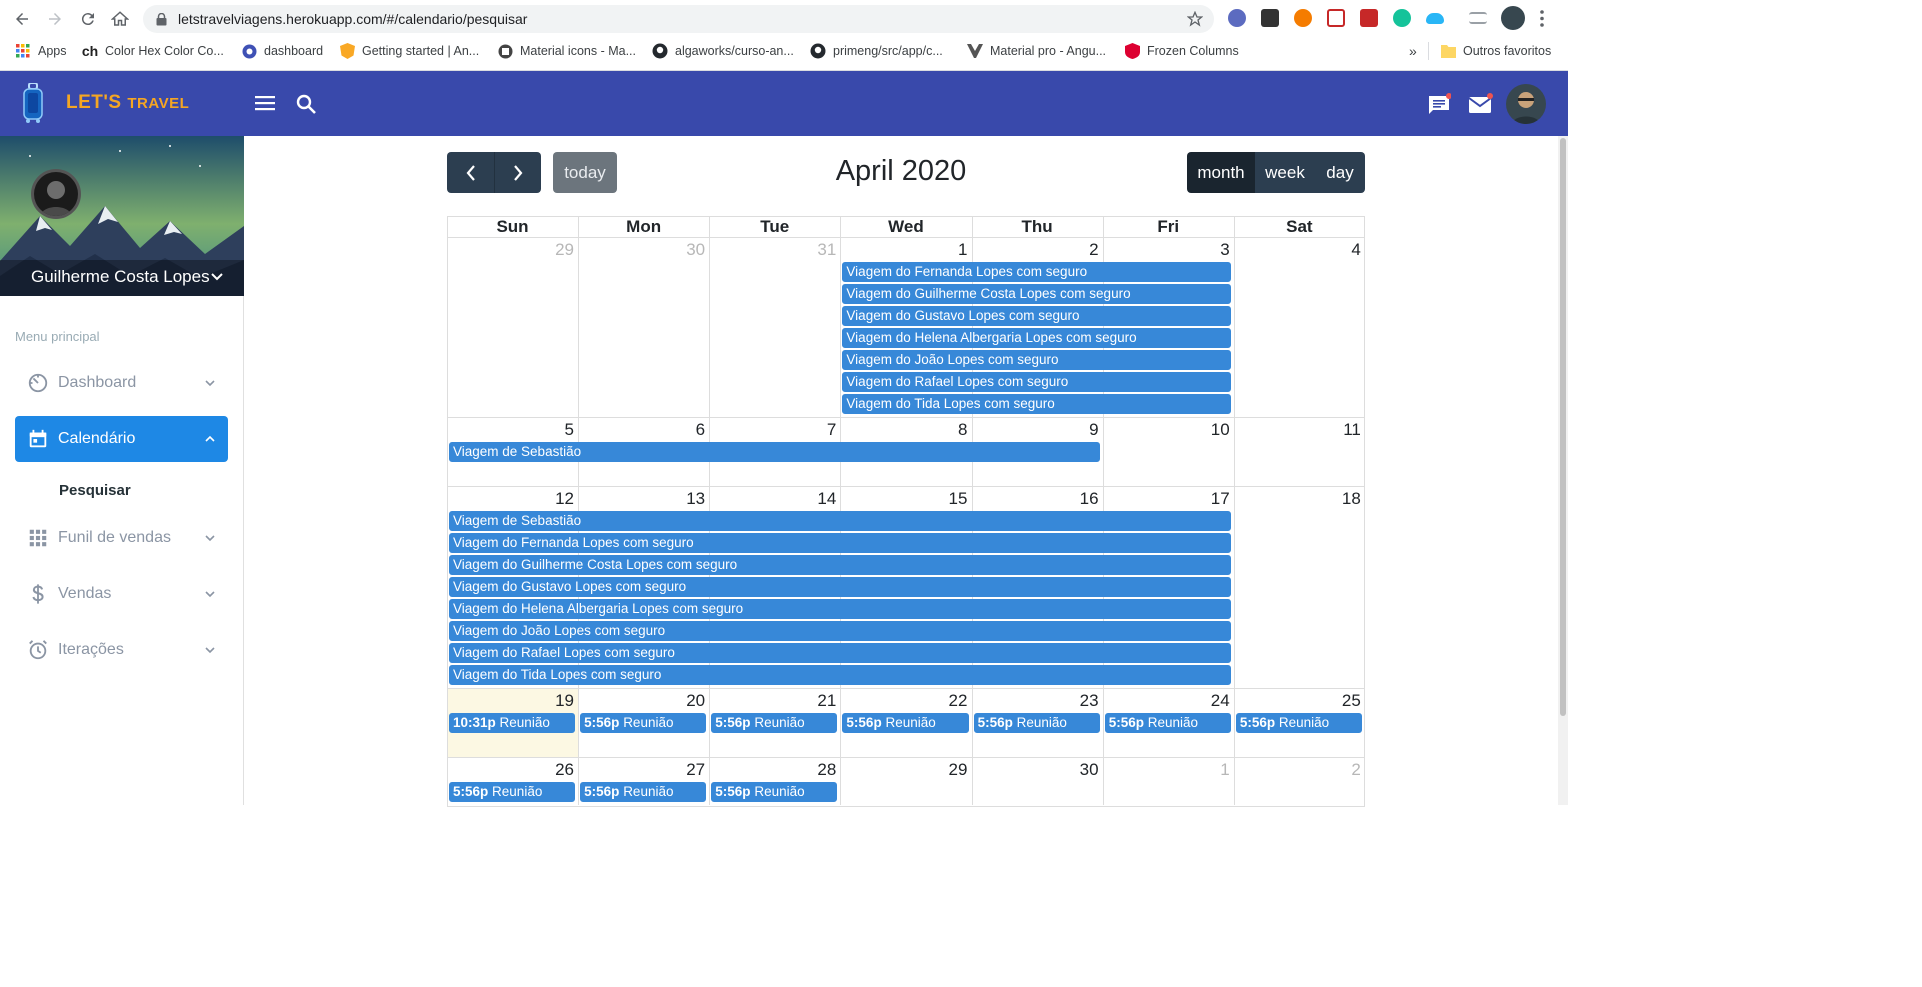 The height and width of the screenshot is (987, 1922). I want to click on logo: LET'S TRAVEL, so click(122, 103).